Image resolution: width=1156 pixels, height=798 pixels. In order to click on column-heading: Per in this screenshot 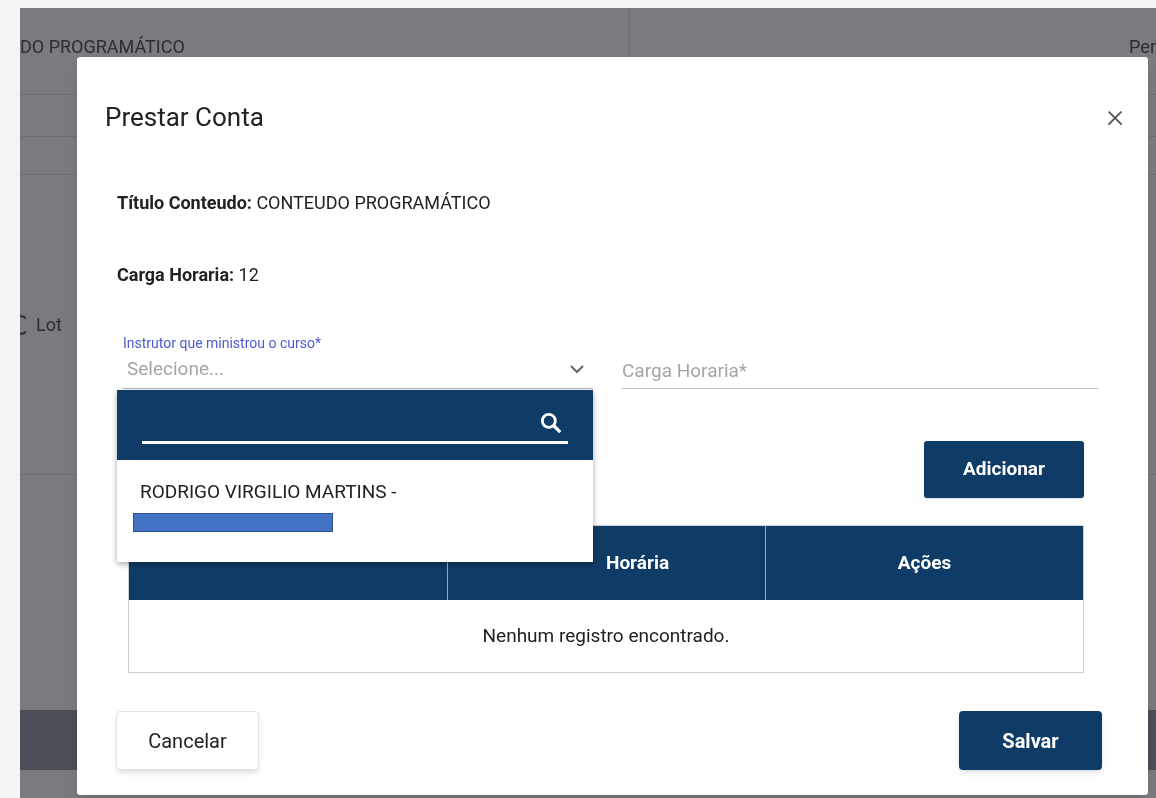, I will do `click(1142, 47)`.